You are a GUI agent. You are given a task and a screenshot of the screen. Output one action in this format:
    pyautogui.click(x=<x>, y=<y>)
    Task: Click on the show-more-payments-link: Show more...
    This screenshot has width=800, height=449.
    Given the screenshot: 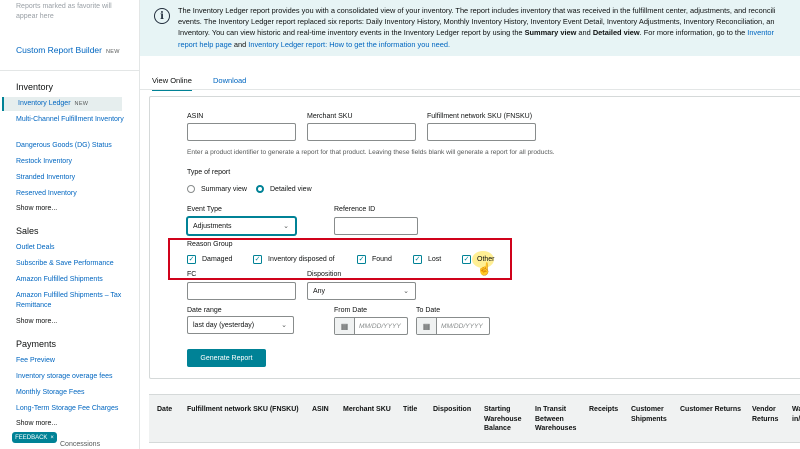 What is the action you would take?
    pyautogui.click(x=36, y=423)
    